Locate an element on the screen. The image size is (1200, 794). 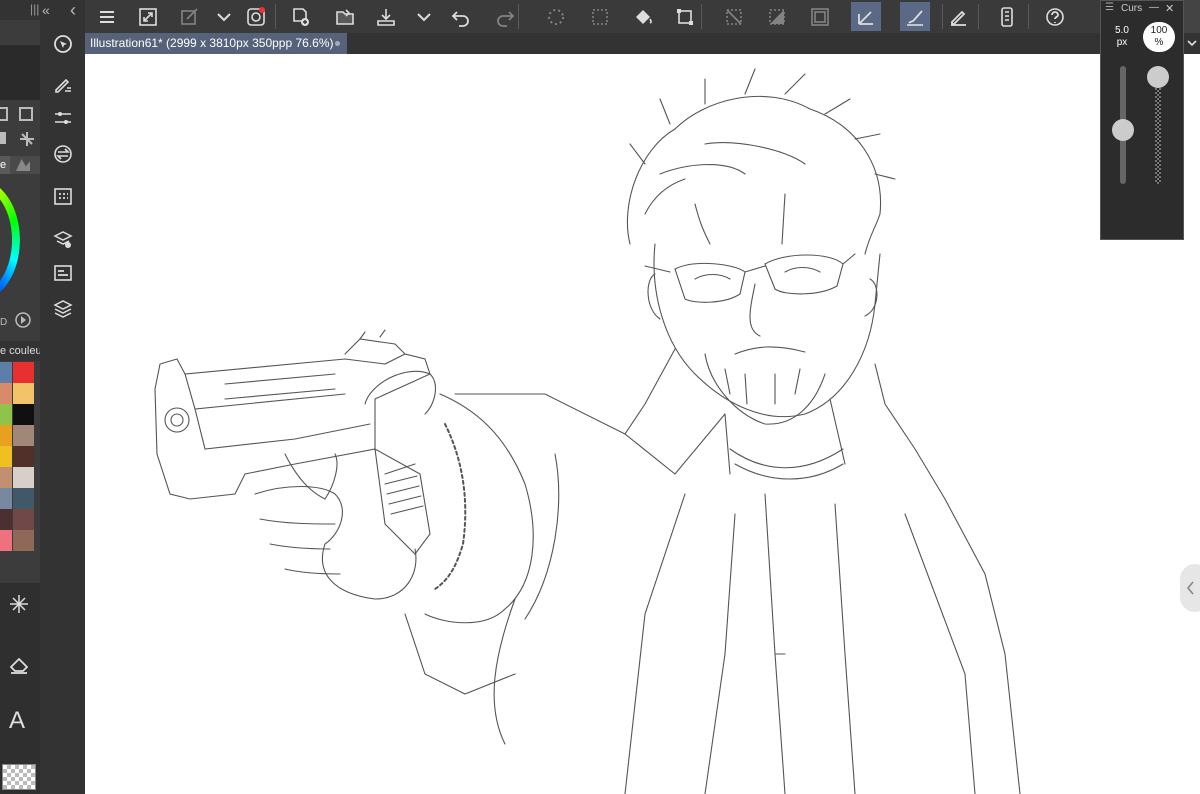
text-tool-icon: A is located at coordinates (17, 721).